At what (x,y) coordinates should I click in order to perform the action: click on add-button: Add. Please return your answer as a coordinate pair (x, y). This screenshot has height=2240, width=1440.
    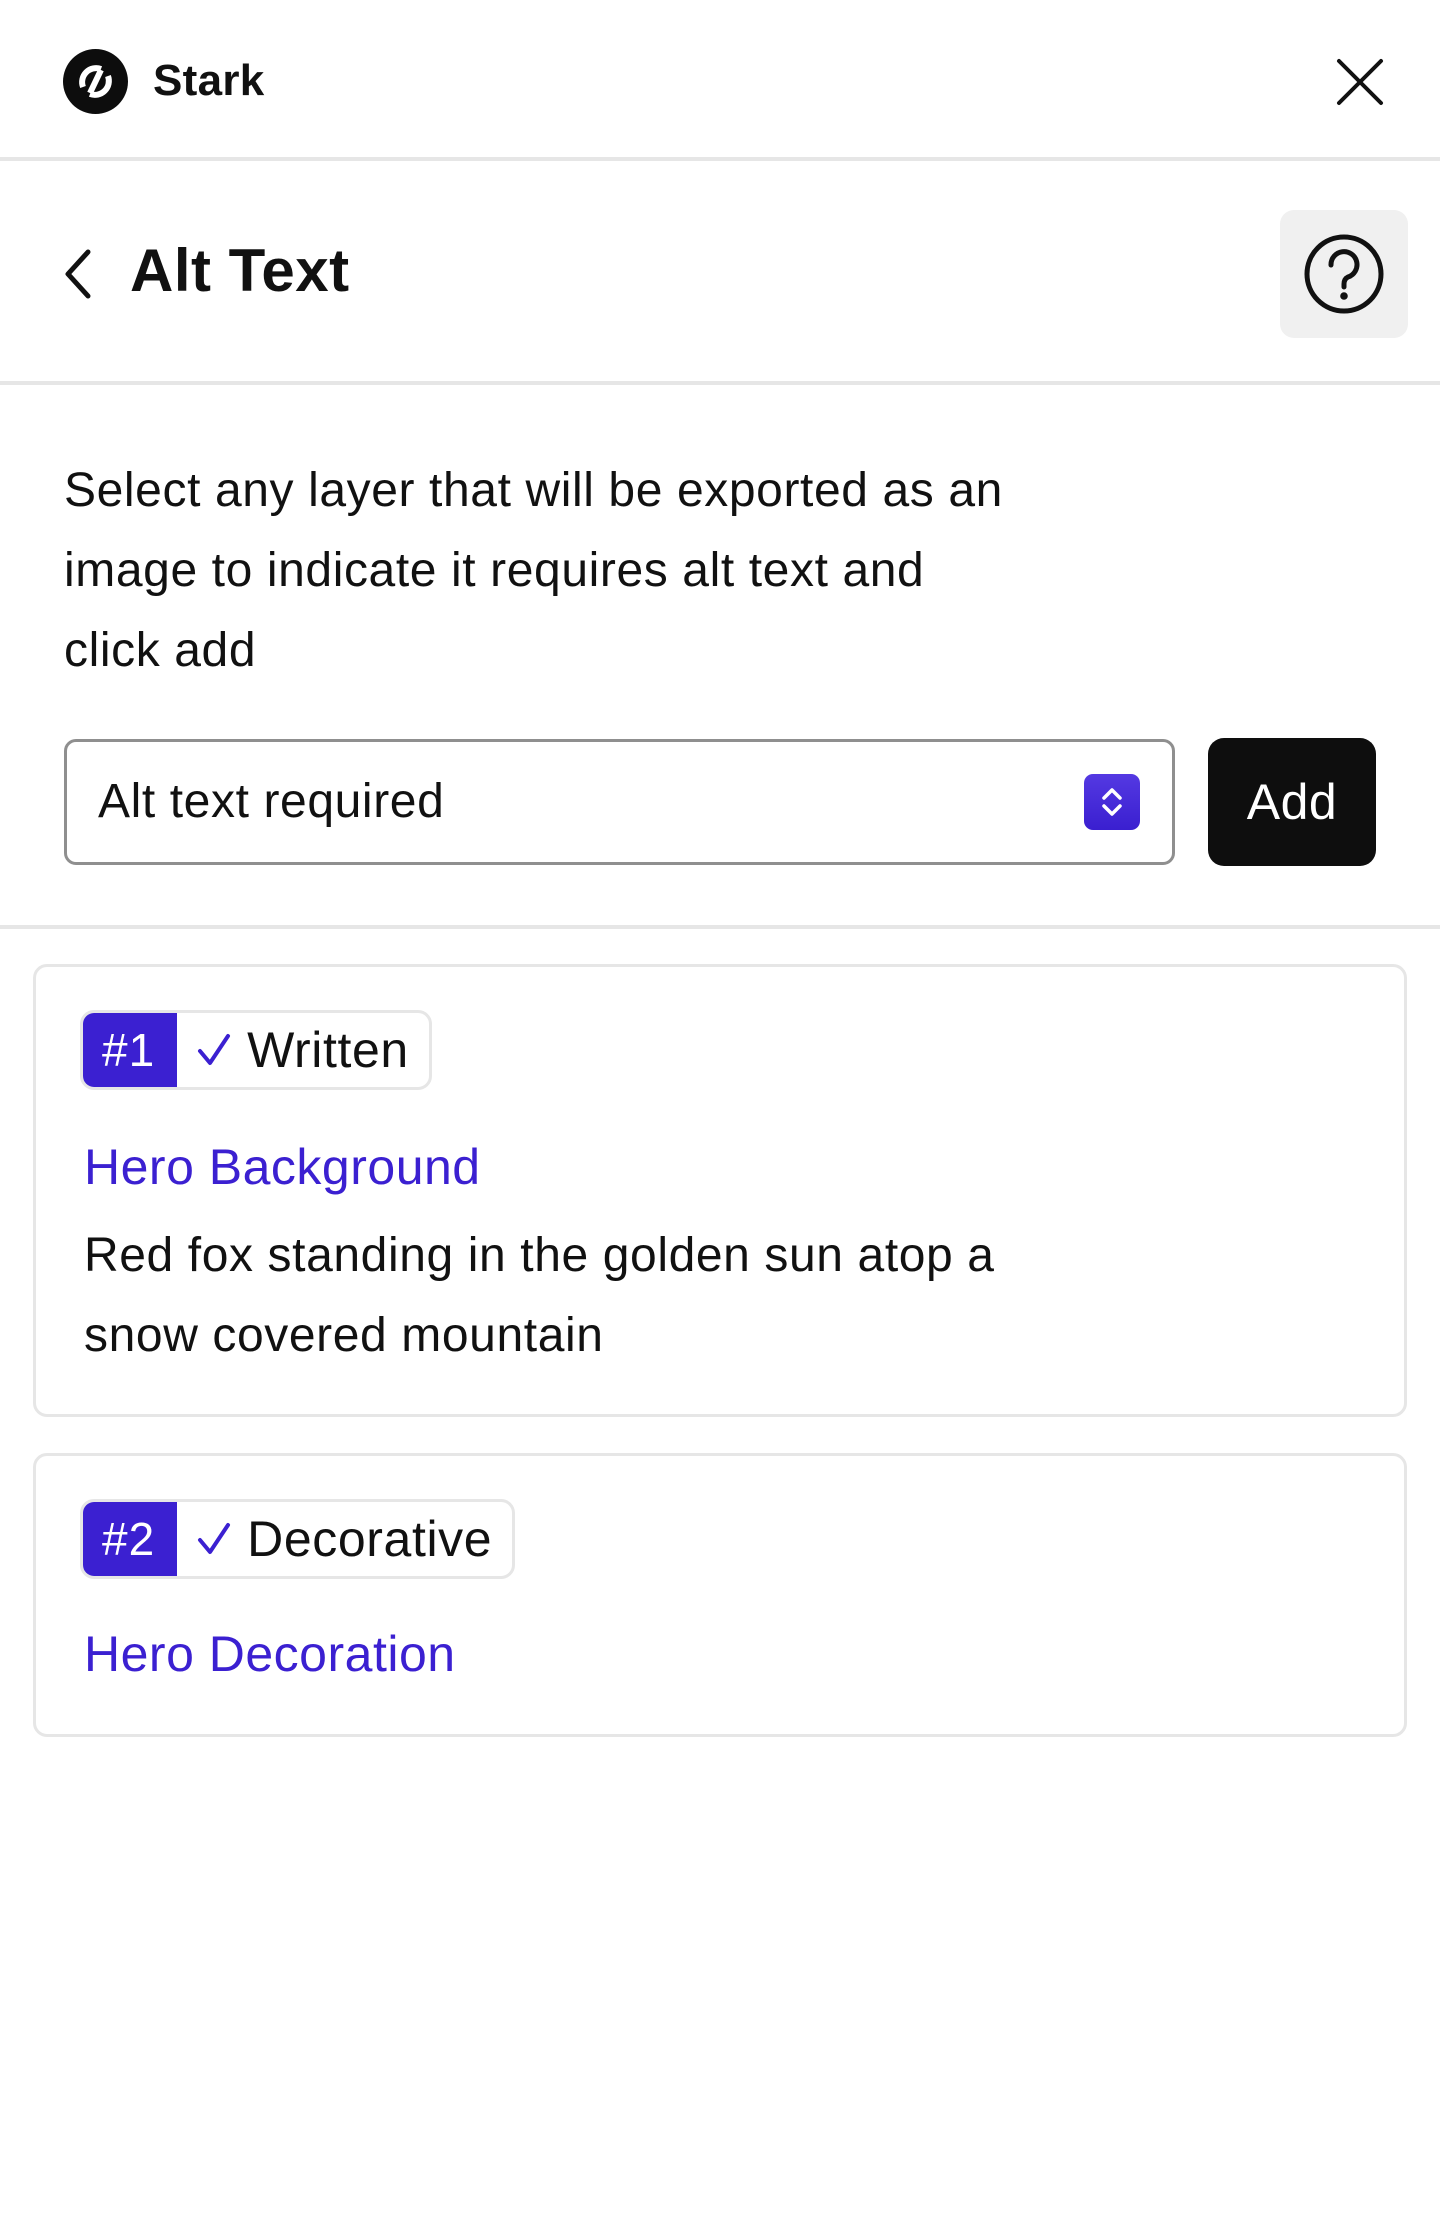
    Looking at the image, I should click on (1292, 802).